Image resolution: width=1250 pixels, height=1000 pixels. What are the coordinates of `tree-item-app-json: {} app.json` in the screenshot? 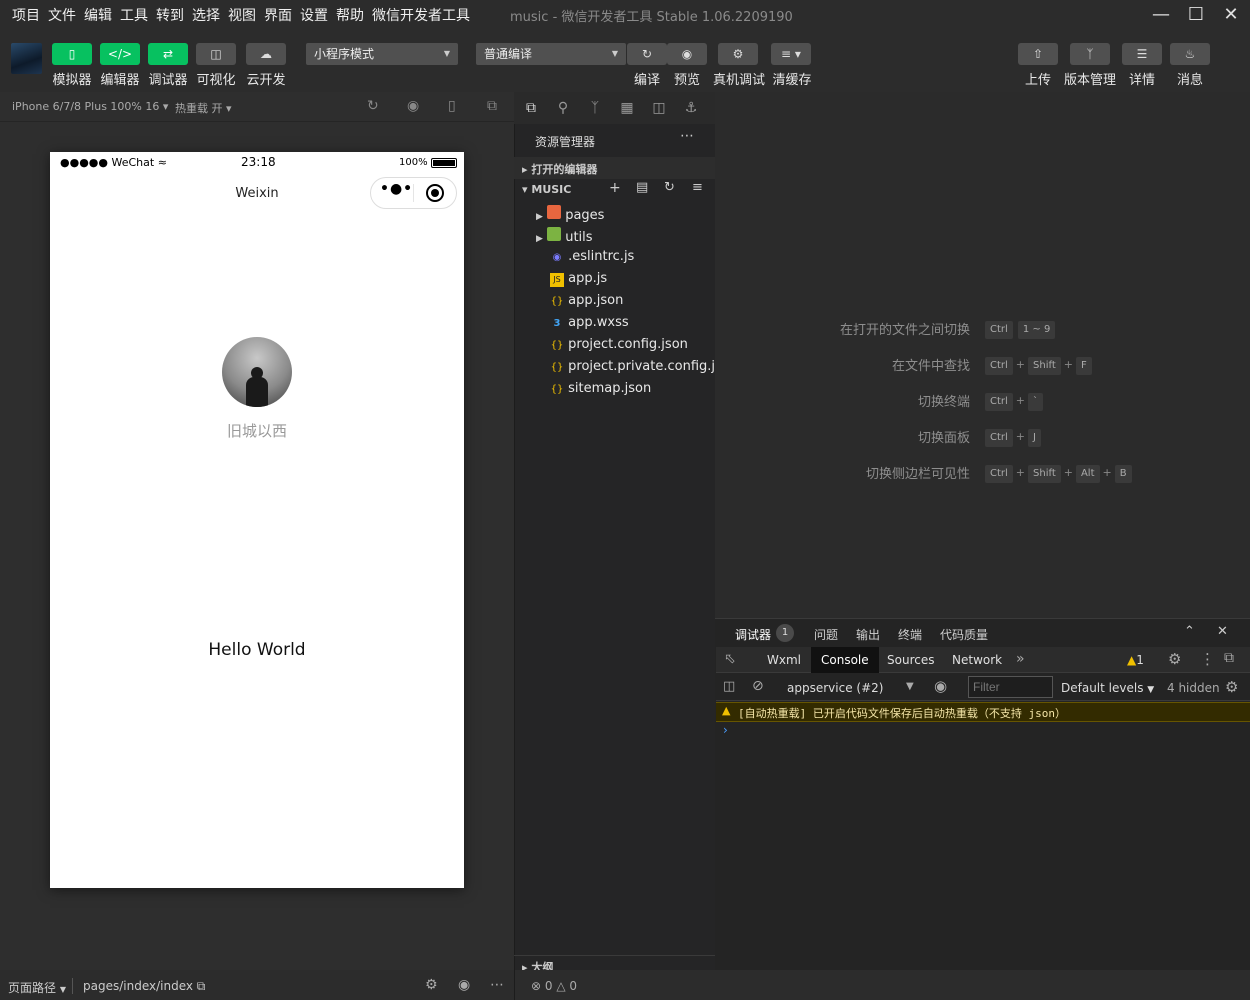 It's located at (587, 301).